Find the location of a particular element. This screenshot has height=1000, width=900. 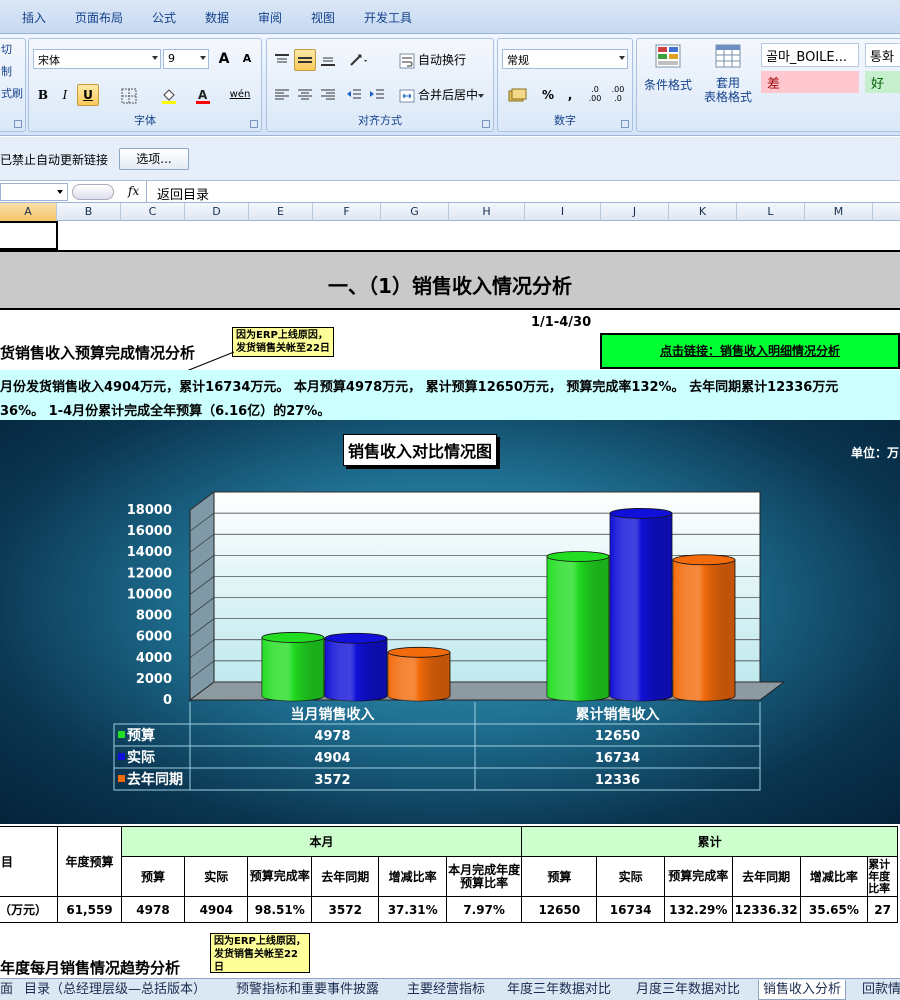

number-group: 常规 % , .0 .00 .00 .0 数字 is located at coordinates (565, 85).